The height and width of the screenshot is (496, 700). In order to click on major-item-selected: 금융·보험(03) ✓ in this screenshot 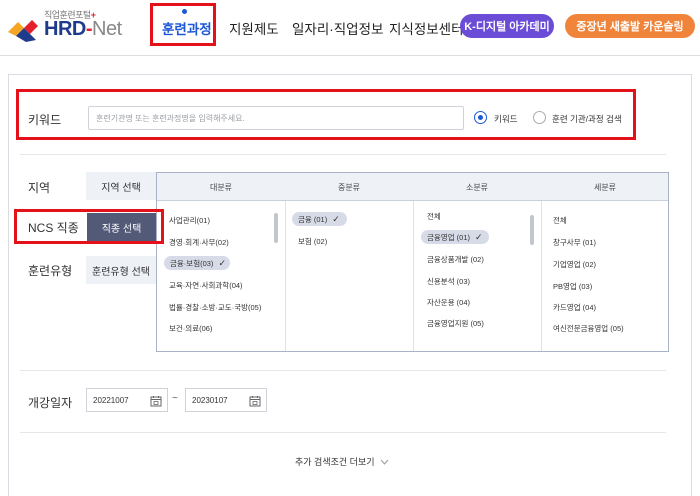, I will do `click(197, 263)`.